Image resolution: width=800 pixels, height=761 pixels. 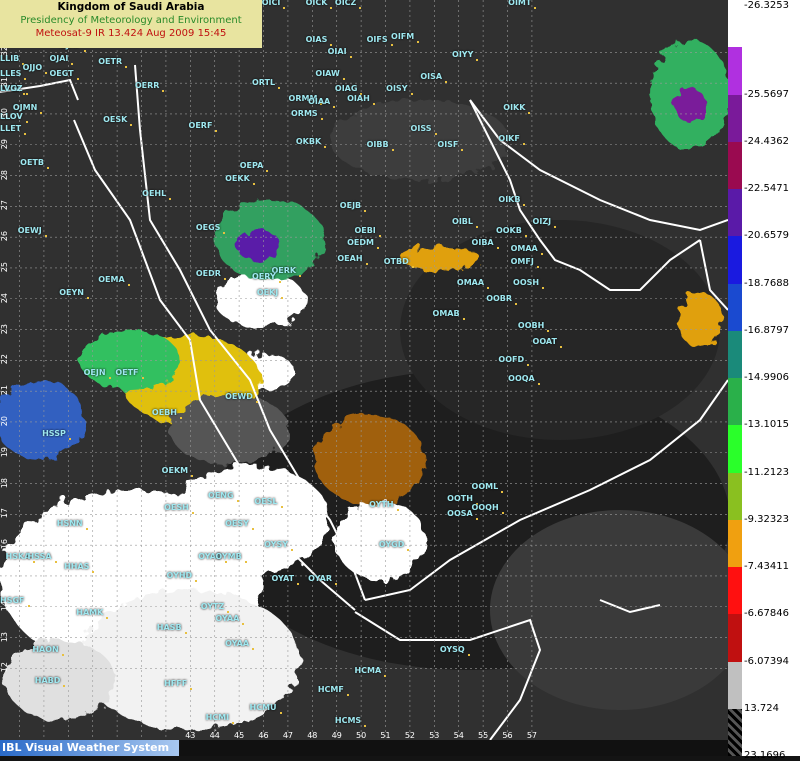 I want to click on station-label: OOSA, so click(x=462, y=515).